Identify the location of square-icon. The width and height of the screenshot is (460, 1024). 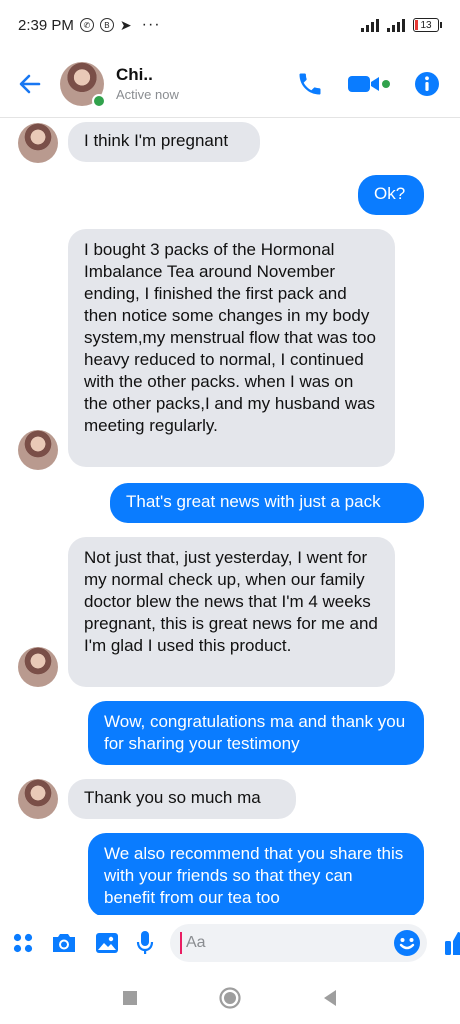
(130, 998).